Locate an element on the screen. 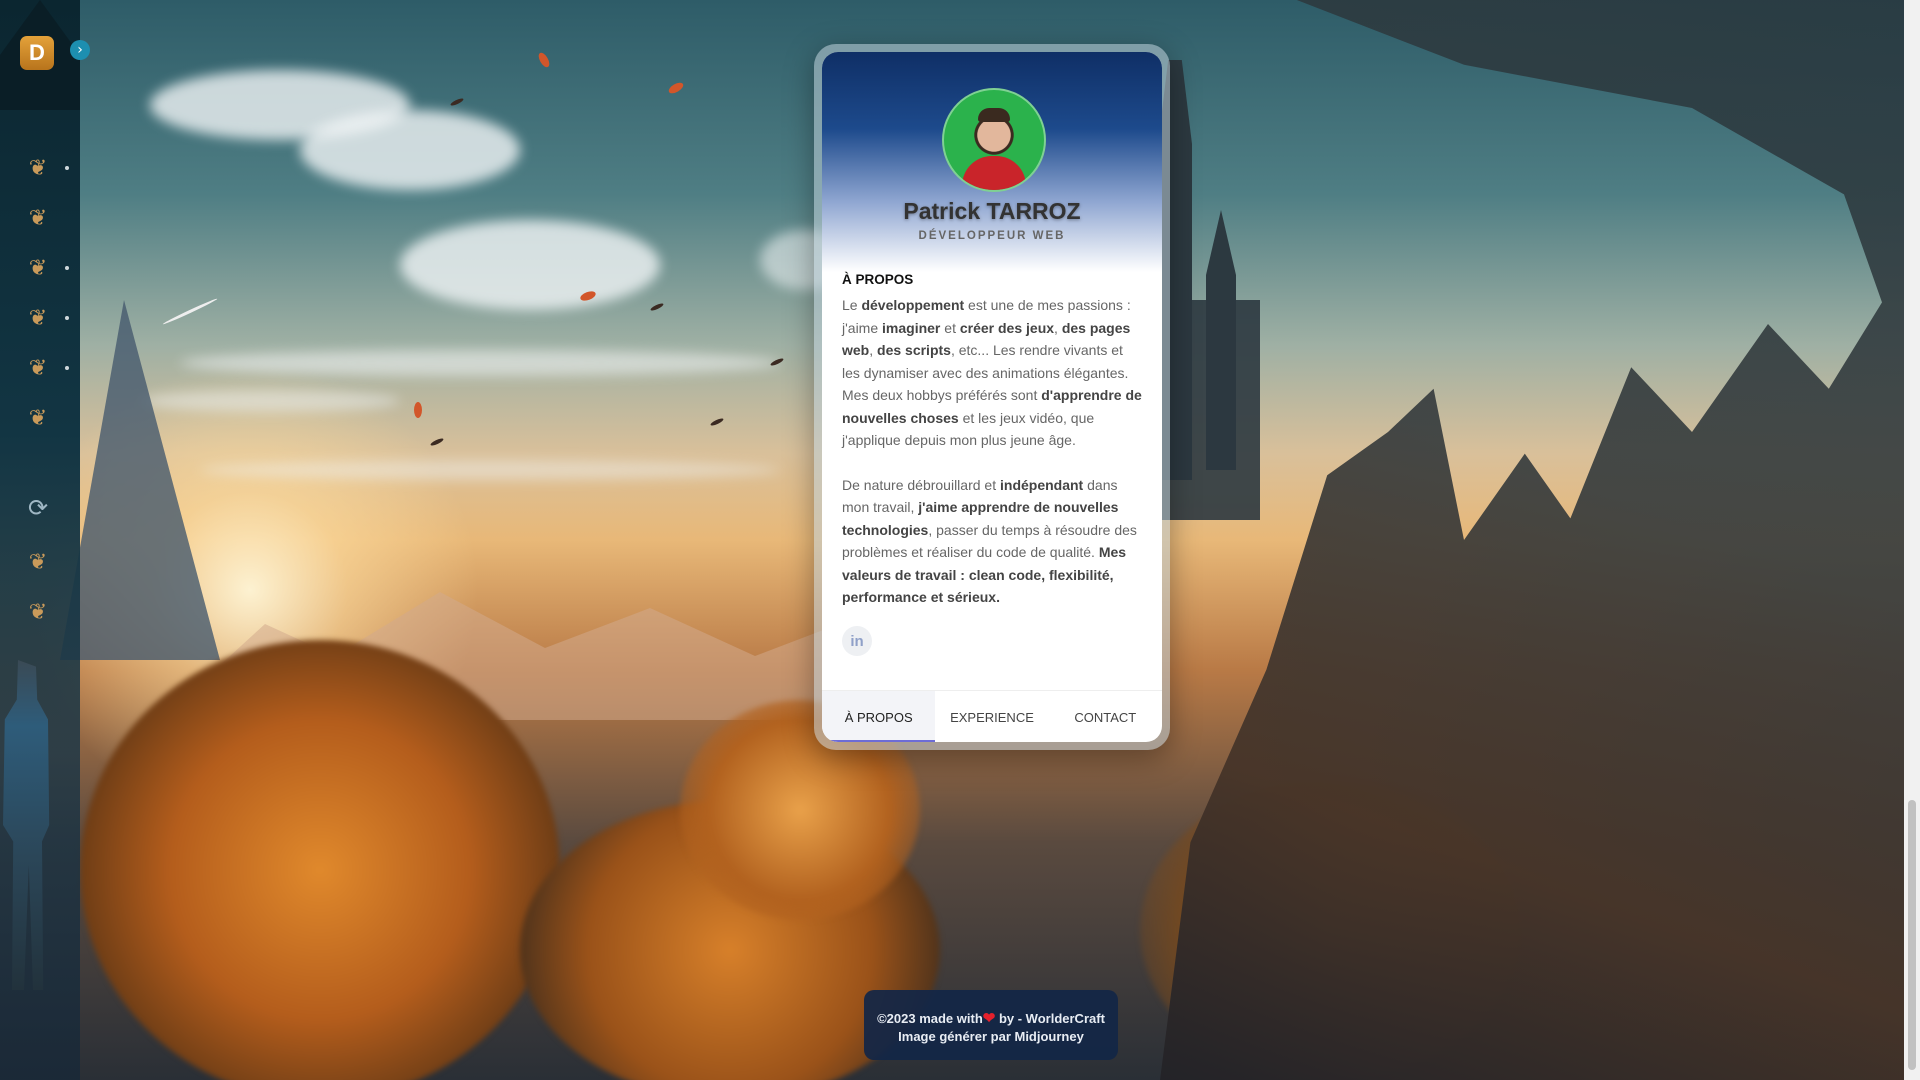 This screenshot has width=1920, height=1080. profile-name: Patrick TARROZ is located at coordinates (992, 211).